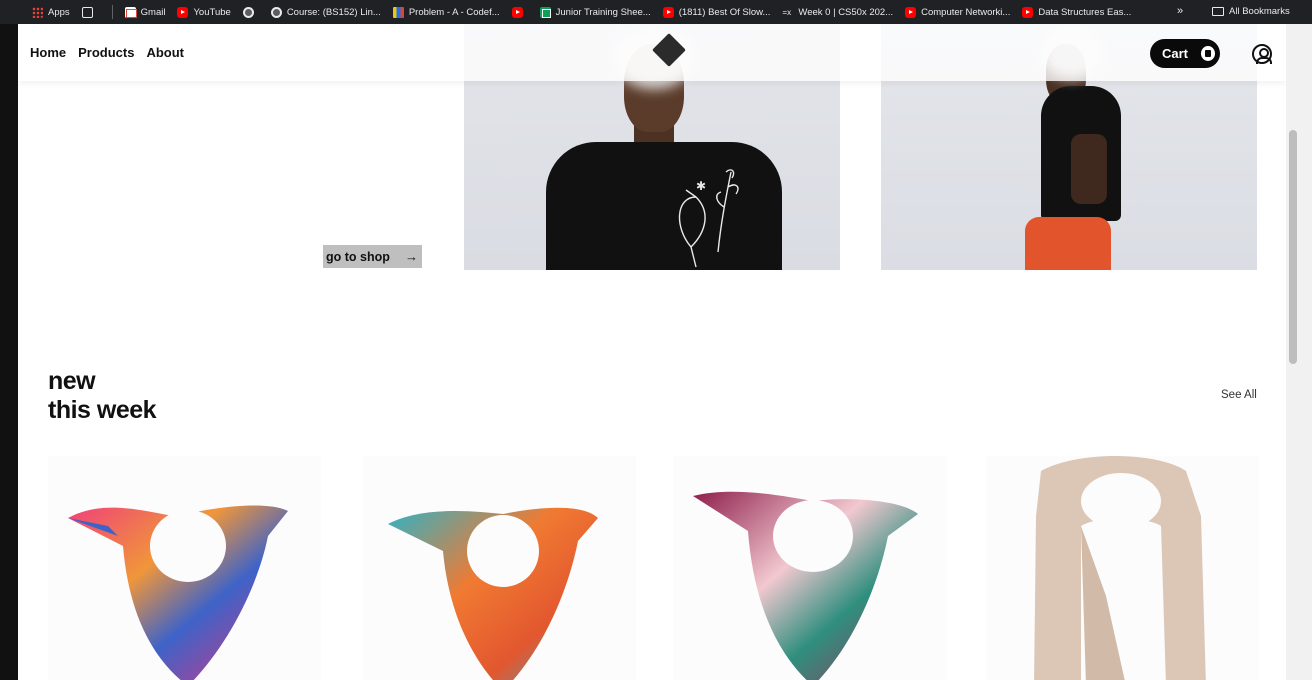 This screenshot has width=1312, height=680. Describe the element at coordinates (664, 206) in the screenshot. I see `tshirt-graphic: ✱` at that location.